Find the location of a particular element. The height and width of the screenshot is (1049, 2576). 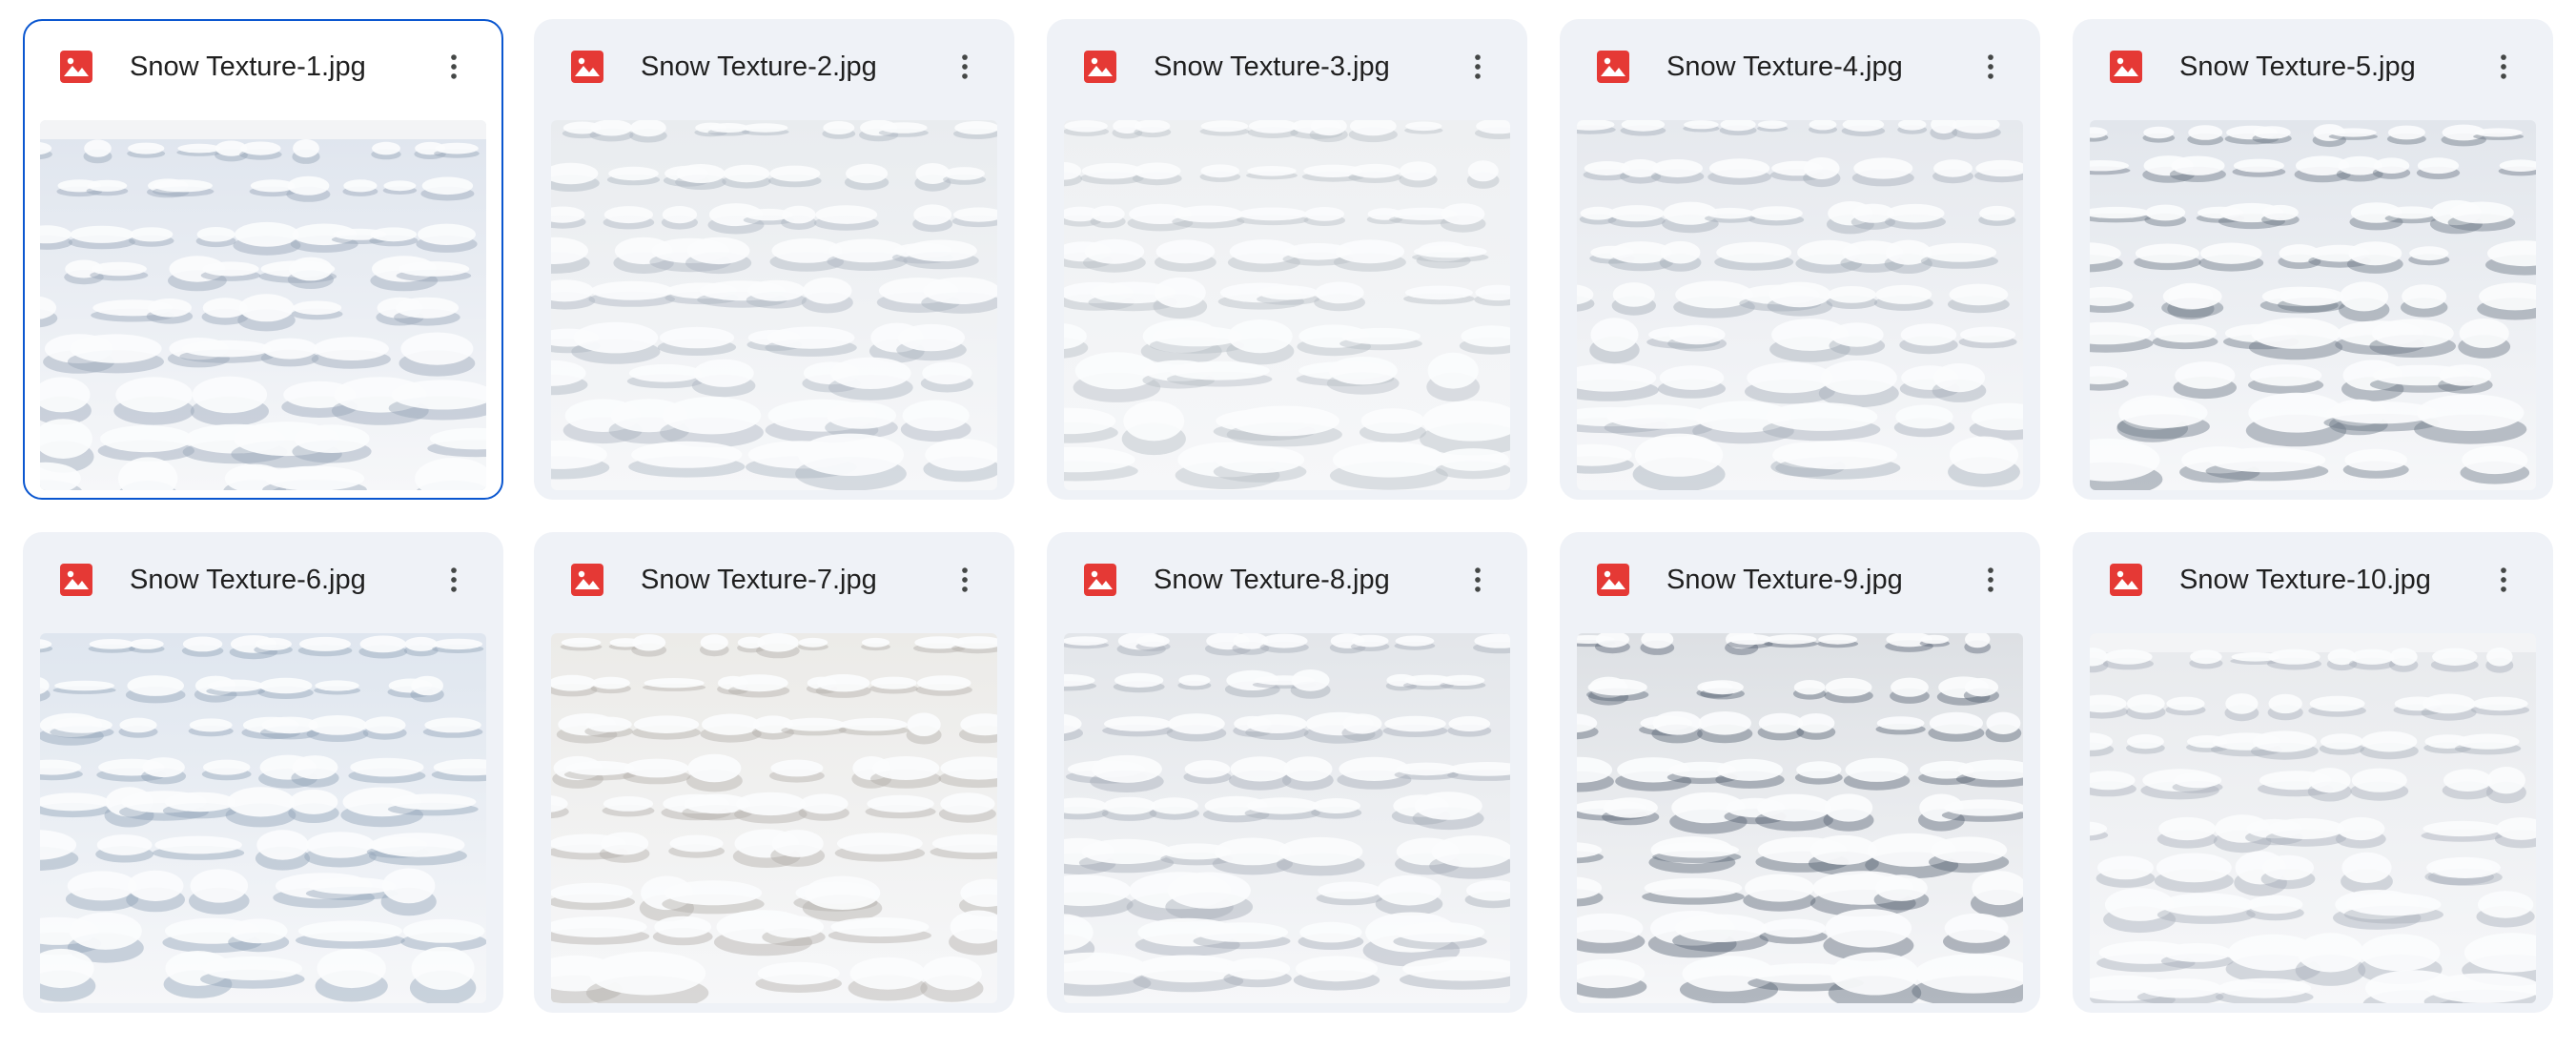

file-card-header: Snow Texture-7.jpg is located at coordinates (774, 576).